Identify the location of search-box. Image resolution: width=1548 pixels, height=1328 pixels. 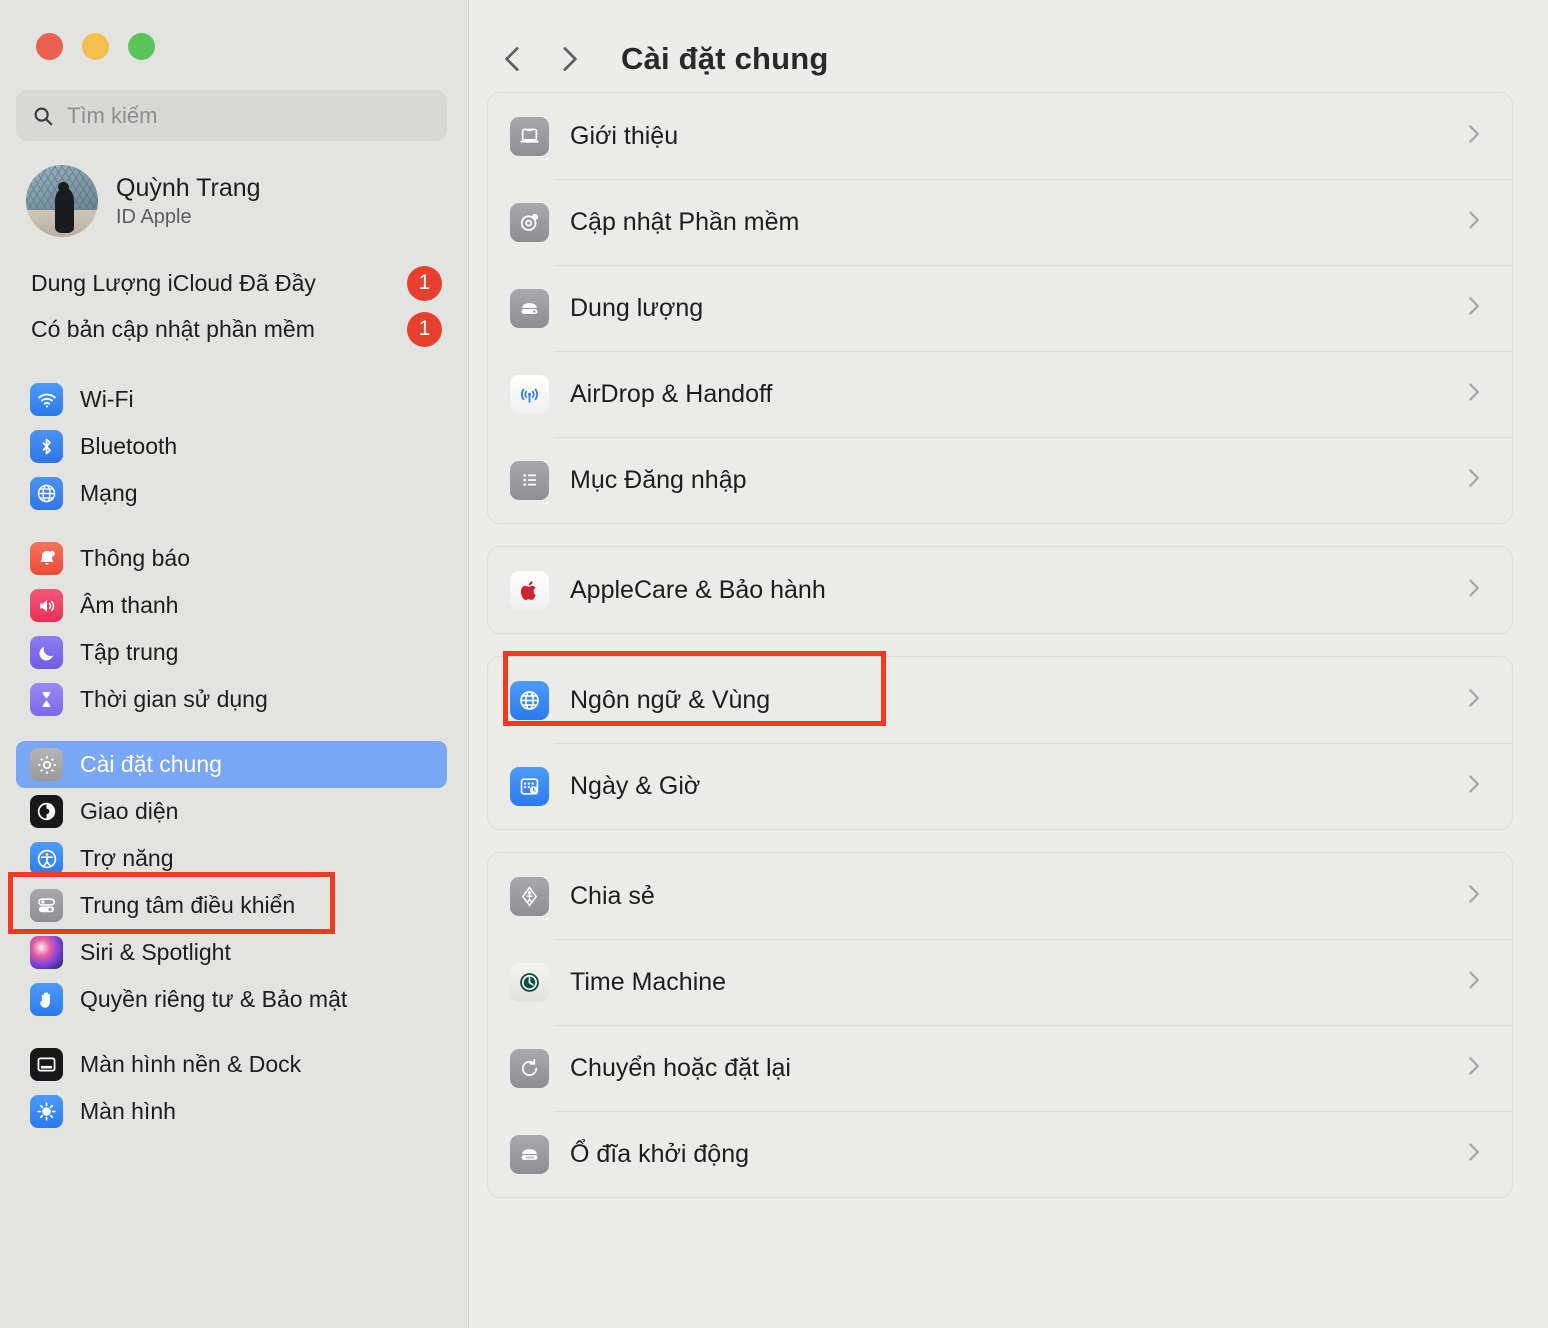
(231, 115).